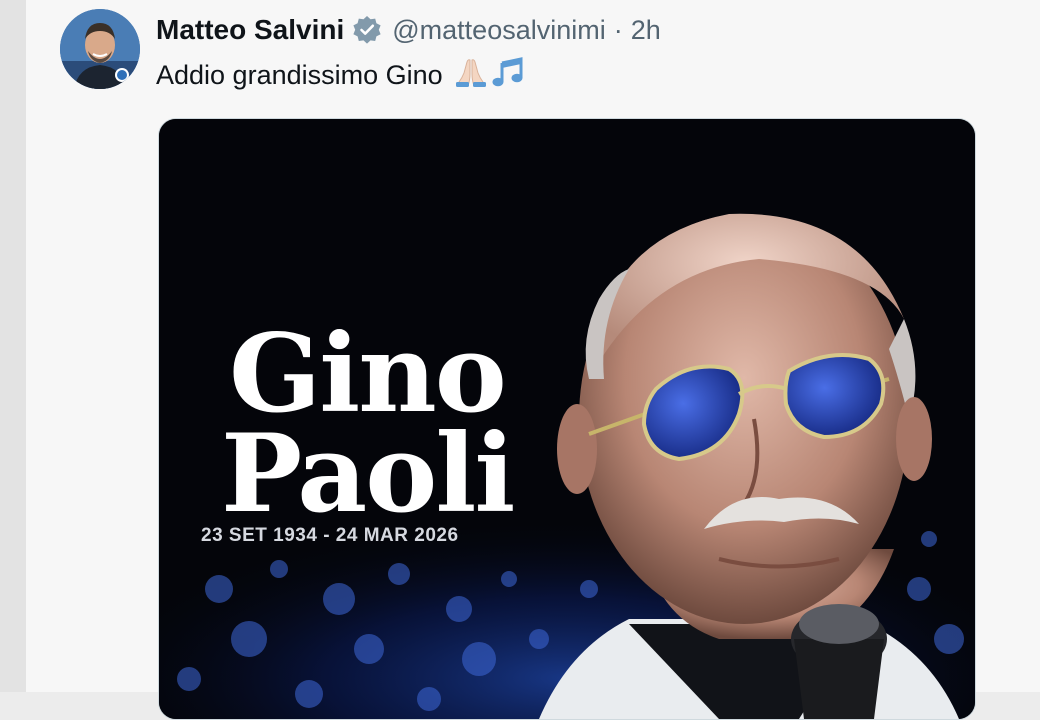  What do you see at coordinates (508, 75) in the screenshot?
I see `musical-notes-icon` at bounding box center [508, 75].